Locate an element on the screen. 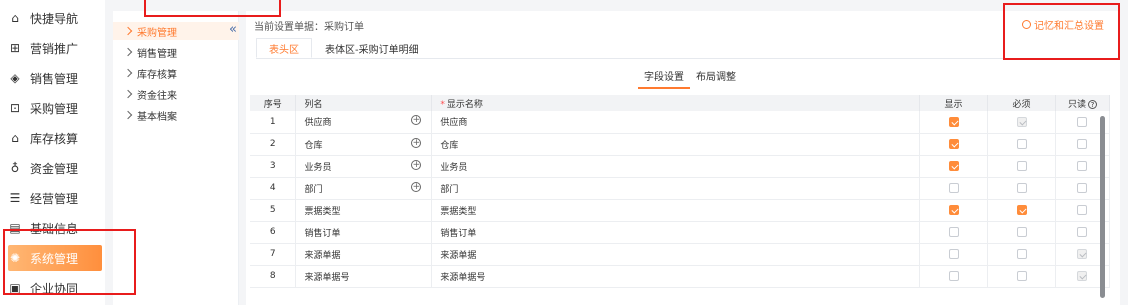 This screenshot has width=1128, height=305. submenu-item-0: 采购管理 is located at coordinates (176, 31).